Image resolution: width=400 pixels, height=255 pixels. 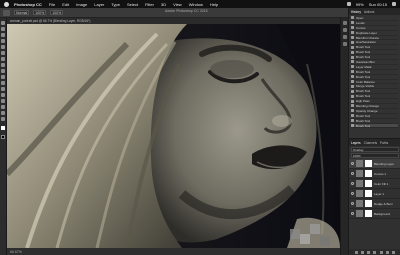 What do you see at coordinates (40, 12) in the screenshot?
I see `opacity-field: 100%` at bounding box center [40, 12].